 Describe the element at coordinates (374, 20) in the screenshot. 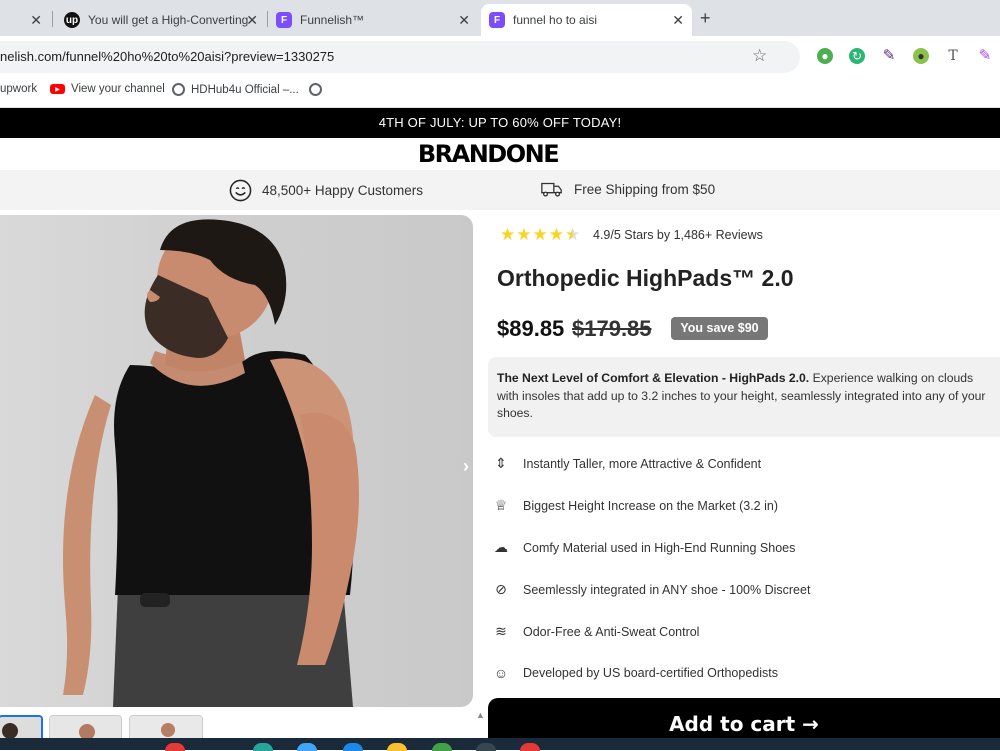

I see `tab-2: F Funnelish™ ✕` at that location.